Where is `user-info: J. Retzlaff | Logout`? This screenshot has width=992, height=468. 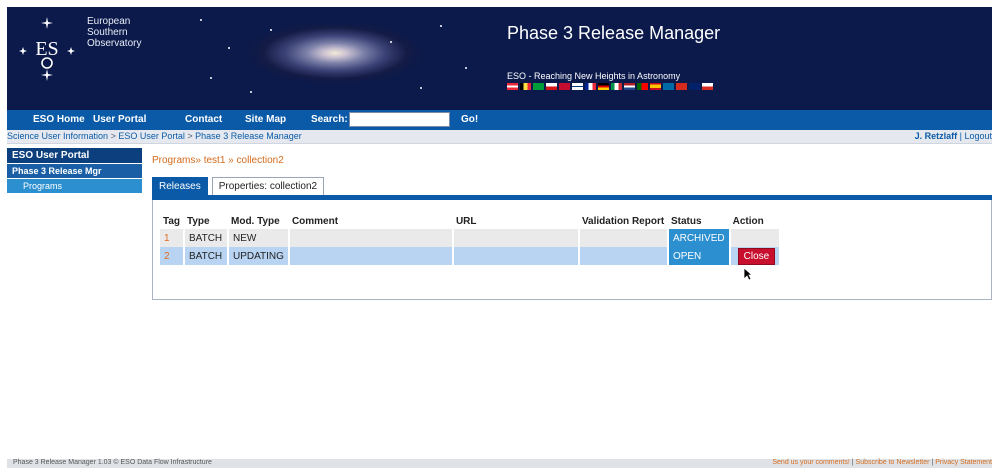
user-info: J. Retzlaff | Logout is located at coordinates (953, 136).